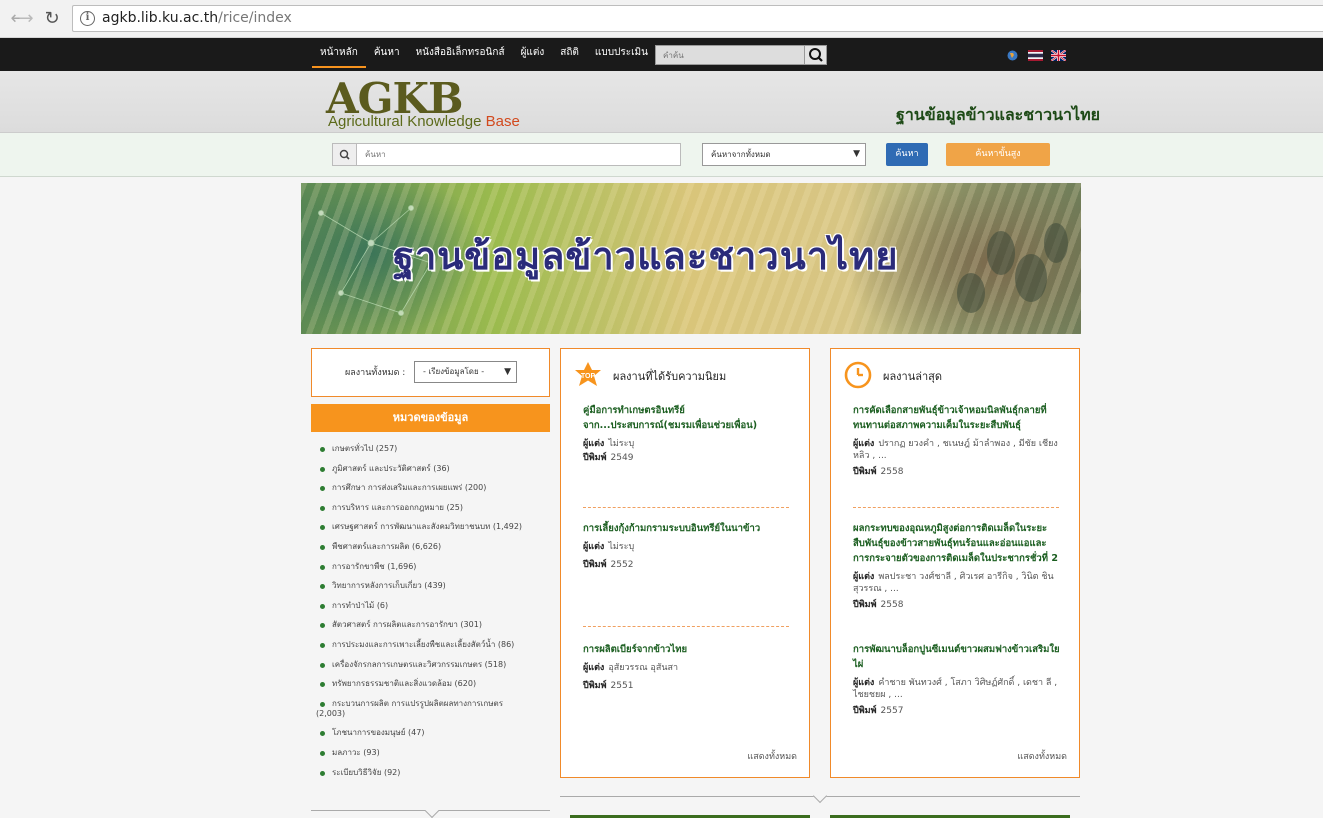  I want to click on category-item: ระเบียบวิธีวิจัย (92), so click(432, 773).